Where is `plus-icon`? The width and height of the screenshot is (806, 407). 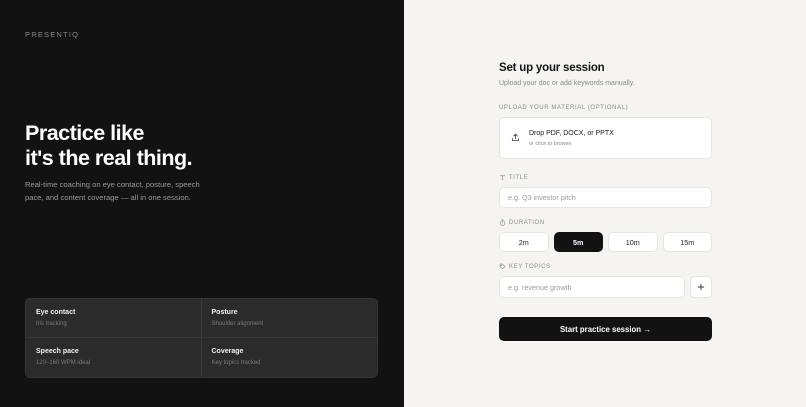
plus-icon is located at coordinates (701, 287).